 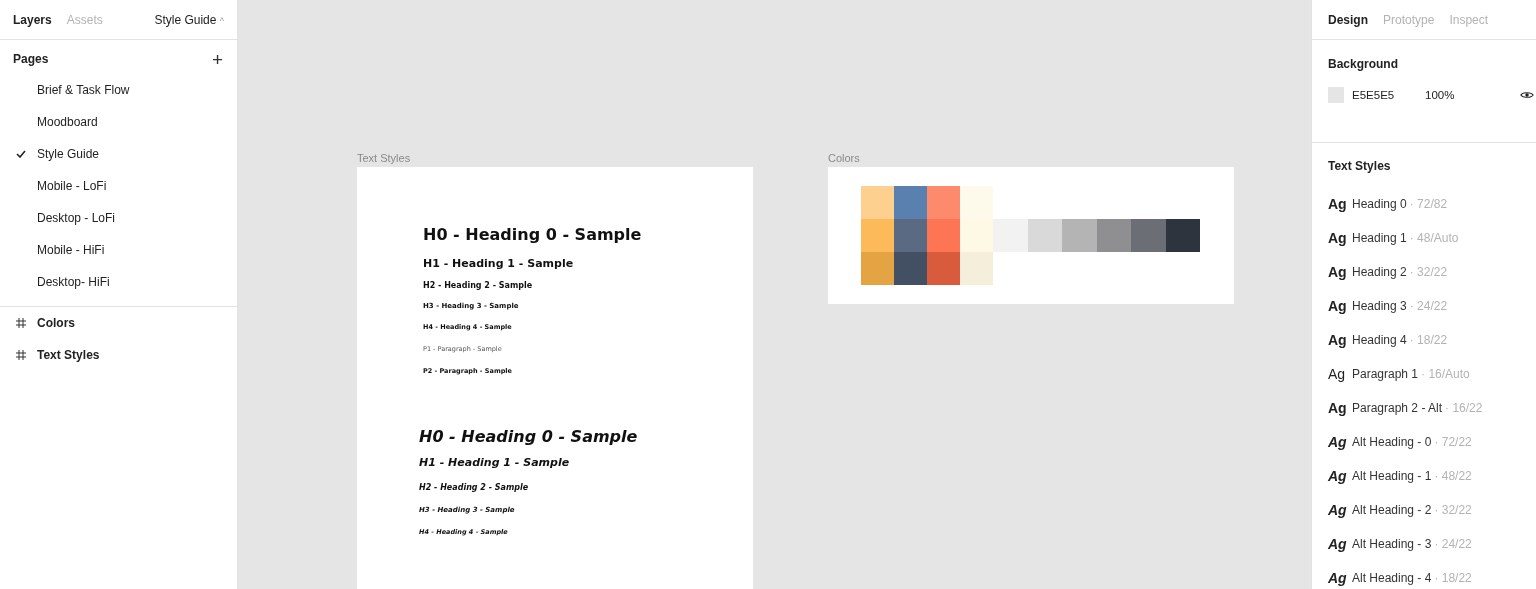 What do you see at coordinates (1392, 510) in the screenshot?
I see `style-name: Alt Heading - 2` at bounding box center [1392, 510].